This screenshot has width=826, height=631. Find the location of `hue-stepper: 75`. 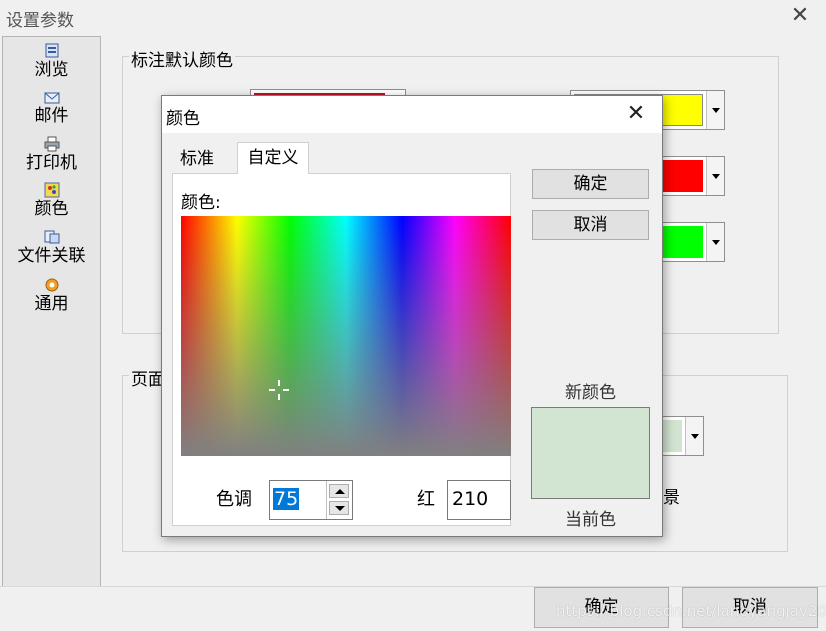

hue-stepper: 75 is located at coordinates (311, 500).